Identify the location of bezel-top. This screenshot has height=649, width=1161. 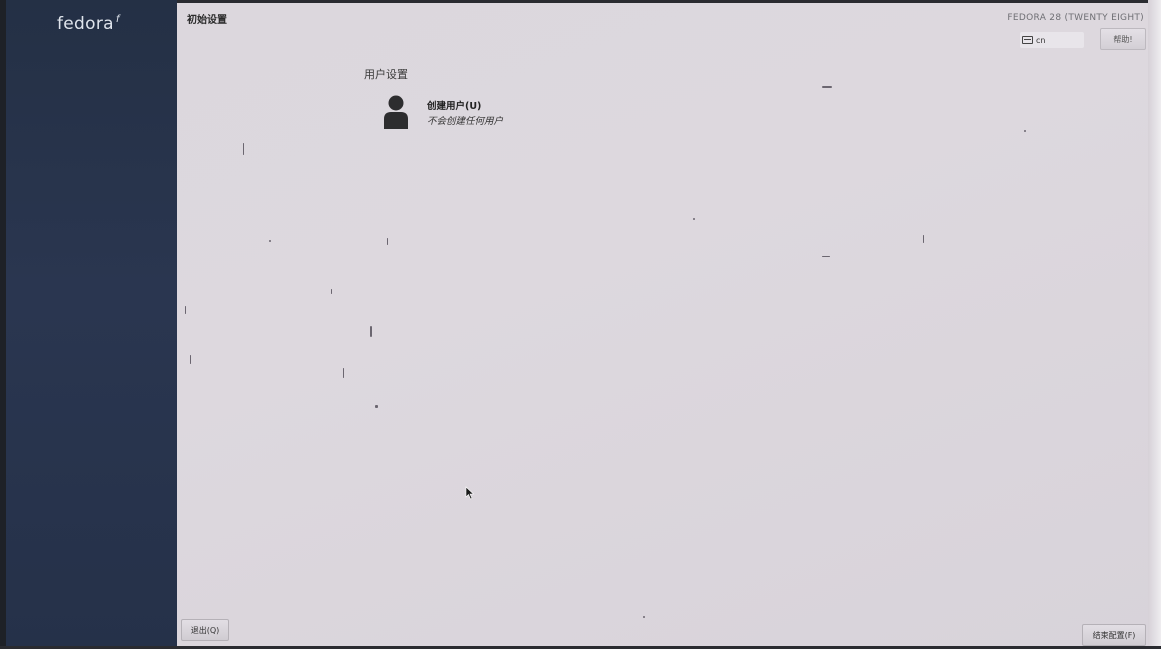
(669, 1).